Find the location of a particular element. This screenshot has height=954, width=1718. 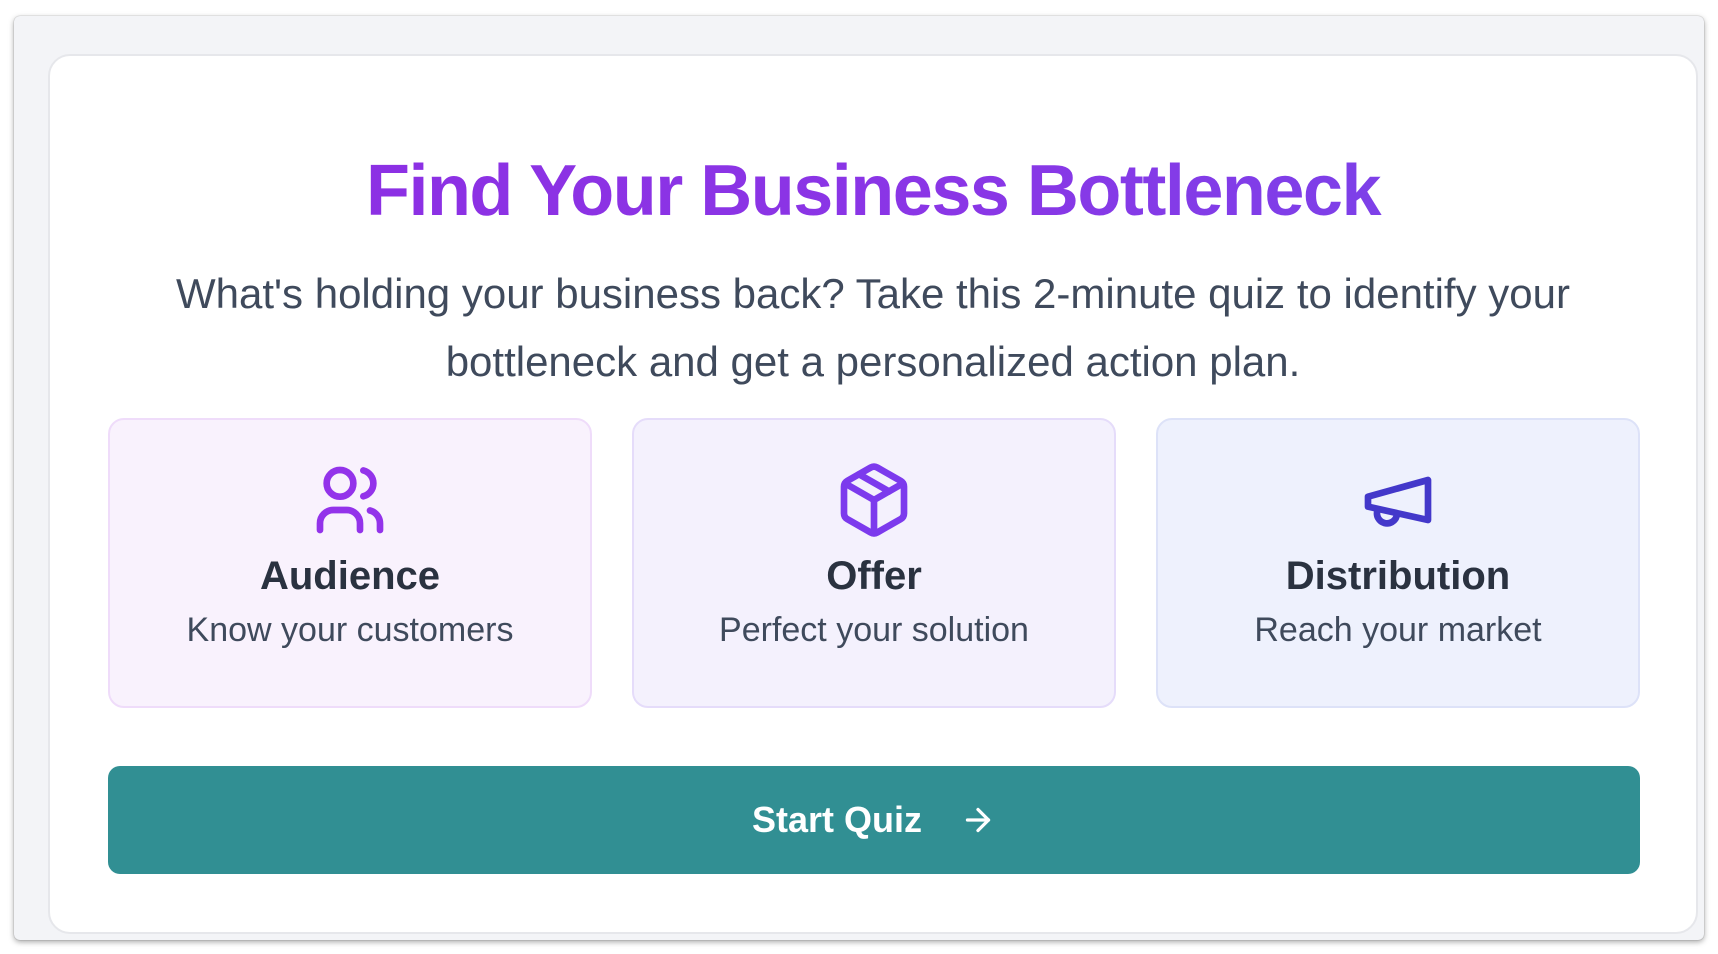

feature-description: Reach your market is located at coordinates (1398, 630).